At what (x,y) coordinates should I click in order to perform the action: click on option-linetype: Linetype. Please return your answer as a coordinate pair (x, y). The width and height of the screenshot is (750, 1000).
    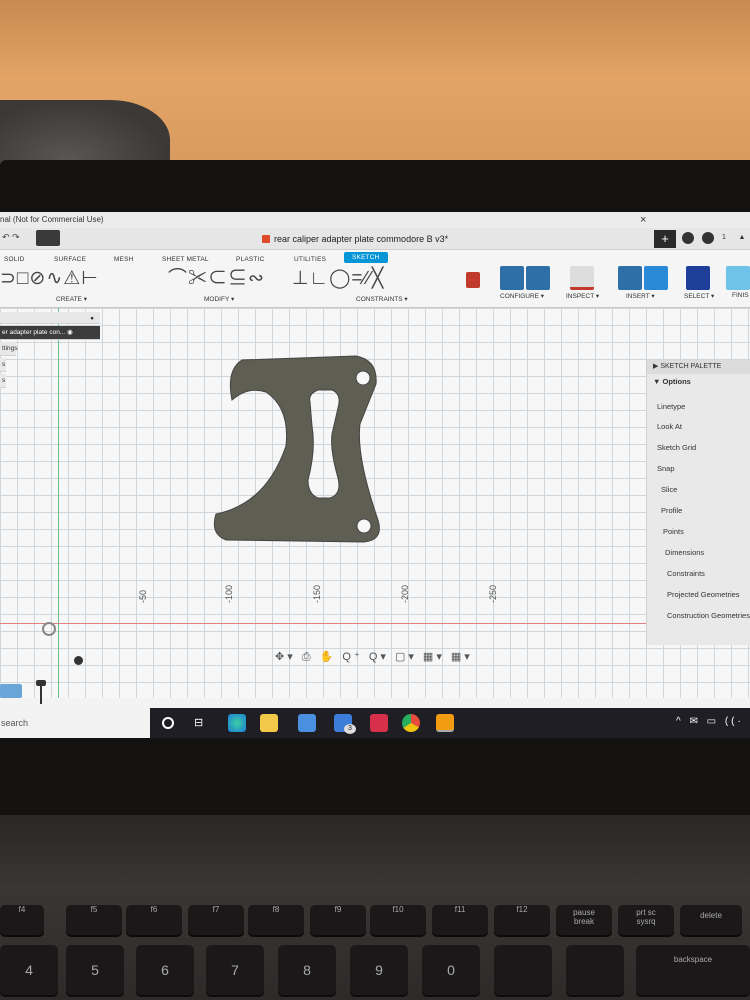
    Looking at the image, I should click on (671, 406).